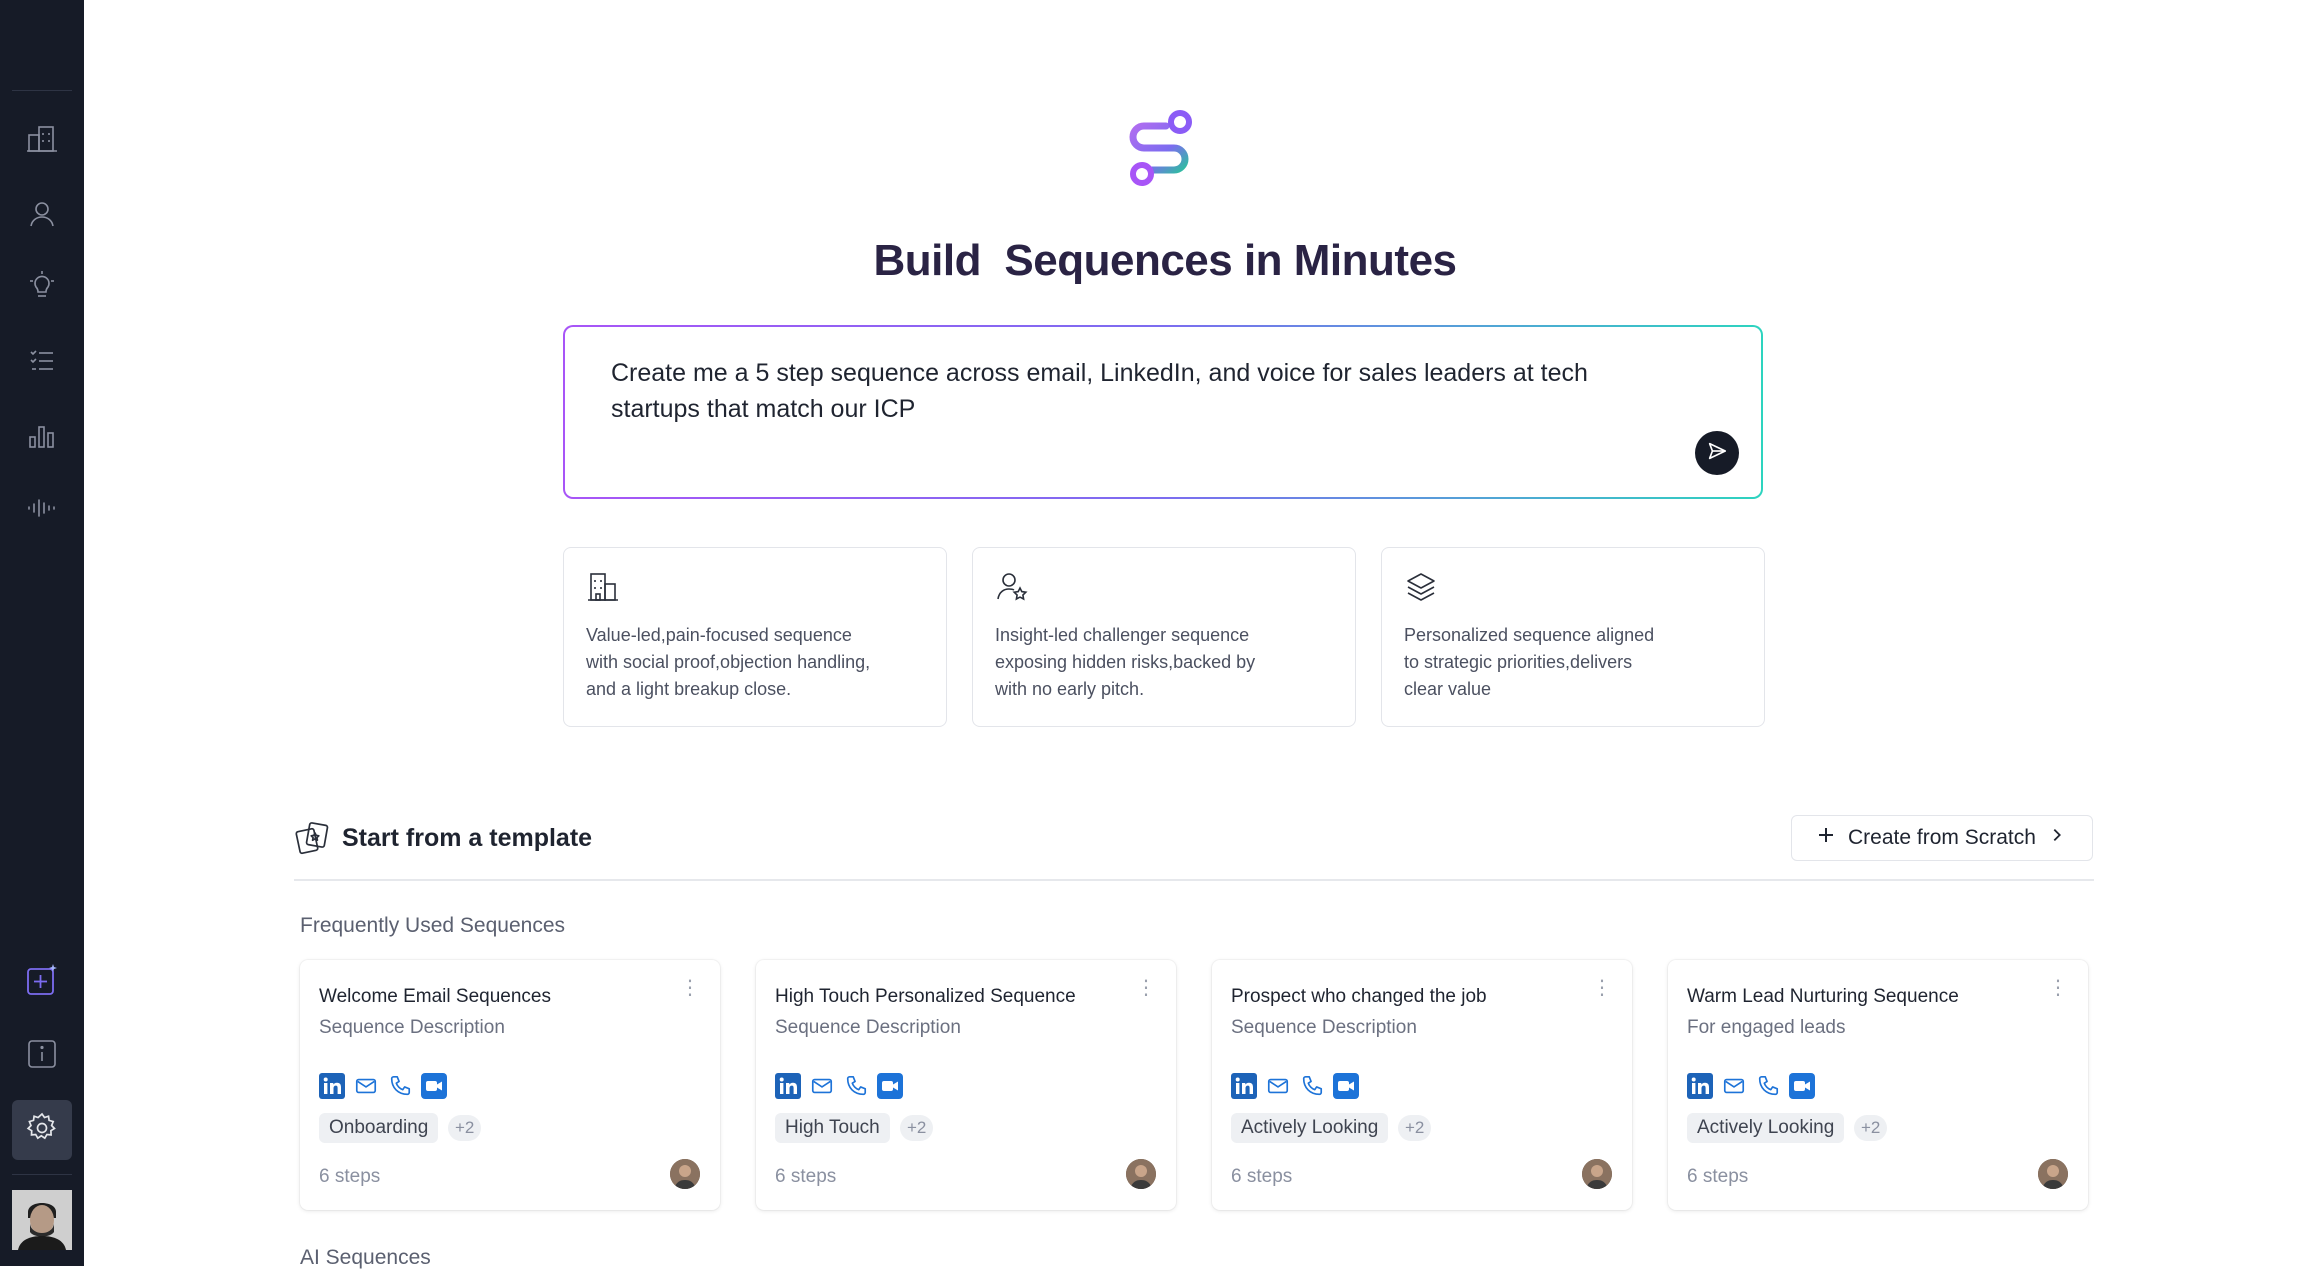 This screenshot has height=1270, width=2304. I want to click on person-icon, so click(42, 214).